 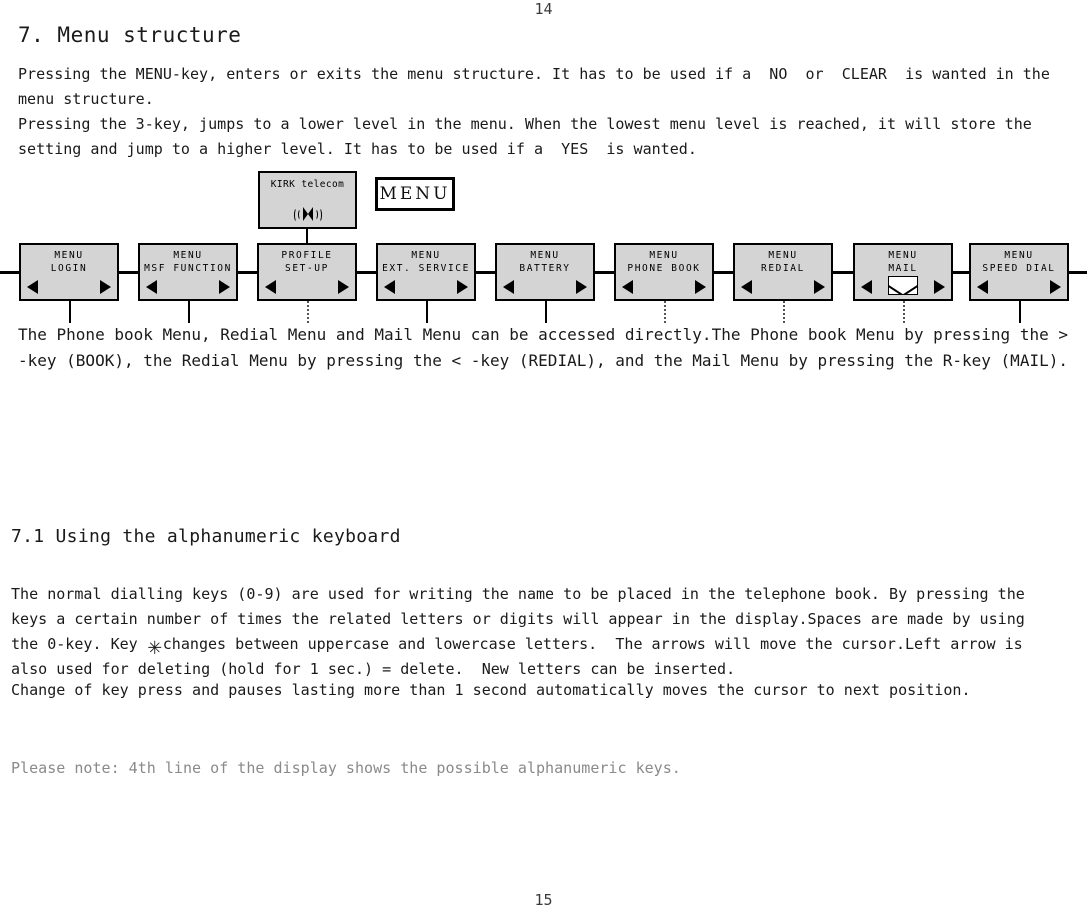 What do you see at coordinates (307, 184) in the screenshot?
I see `standby-display-title: KIRK telecom` at bounding box center [307, 184].